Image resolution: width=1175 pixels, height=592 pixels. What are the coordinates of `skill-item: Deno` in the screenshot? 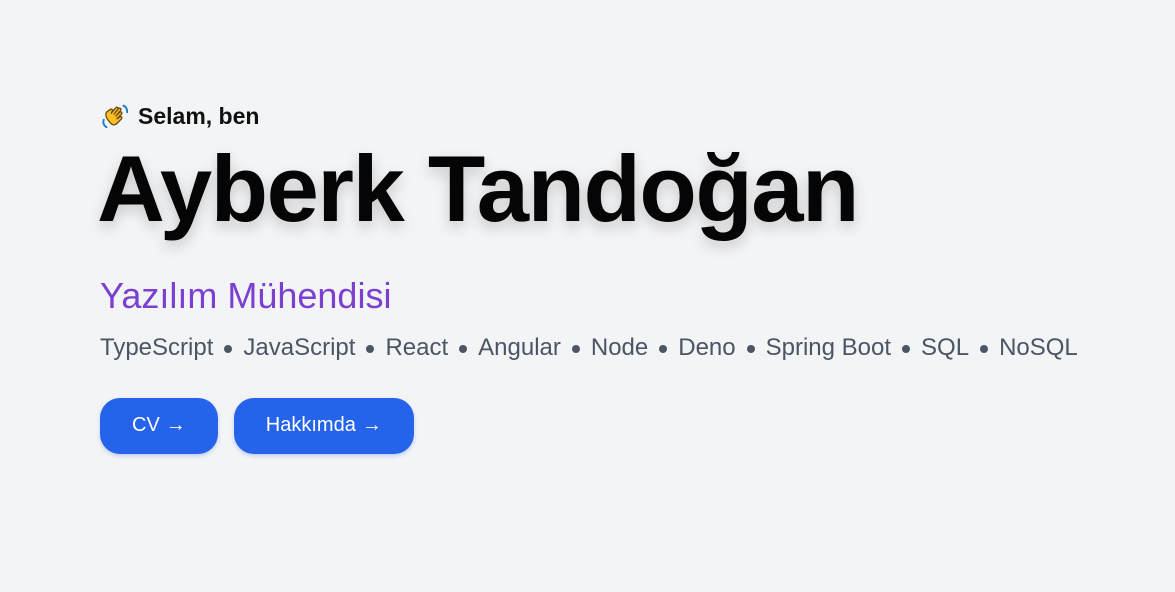 It's located at (707, 347).